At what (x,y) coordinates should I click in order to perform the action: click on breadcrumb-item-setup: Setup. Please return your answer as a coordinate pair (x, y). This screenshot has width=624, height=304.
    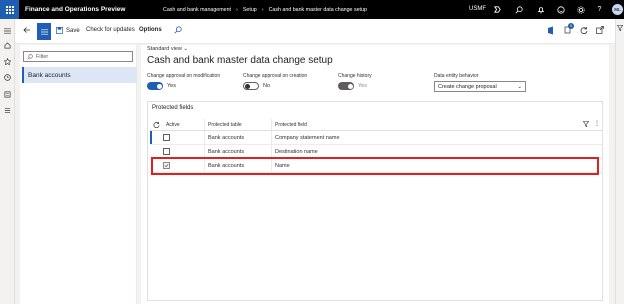
    Looking at the image, I should click on (250, 10).